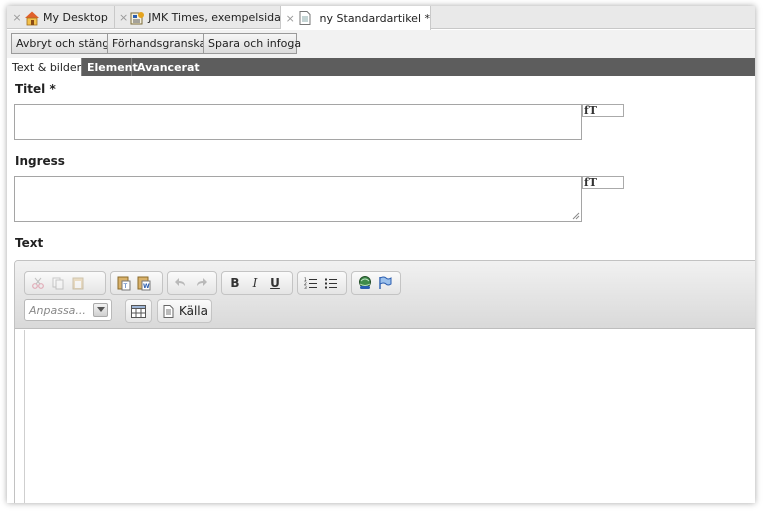 Image resolution: width=763 pixels, height=511 pixels. I want to click on tab-ny-standardartikel: × ny Standardartikel *, so click(356, 18).